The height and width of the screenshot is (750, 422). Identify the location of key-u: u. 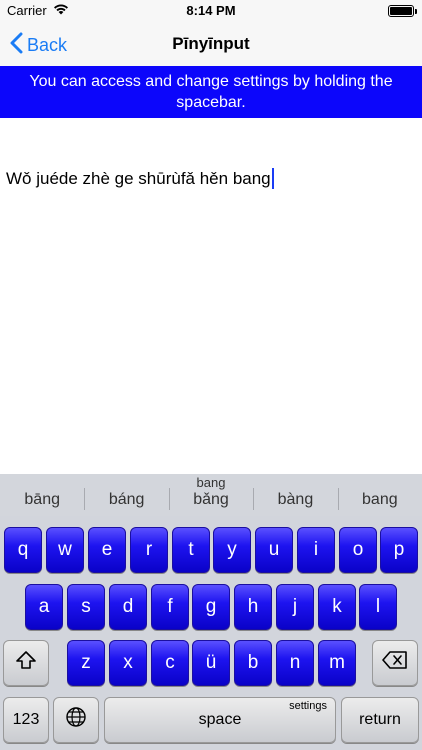
(274, 550).